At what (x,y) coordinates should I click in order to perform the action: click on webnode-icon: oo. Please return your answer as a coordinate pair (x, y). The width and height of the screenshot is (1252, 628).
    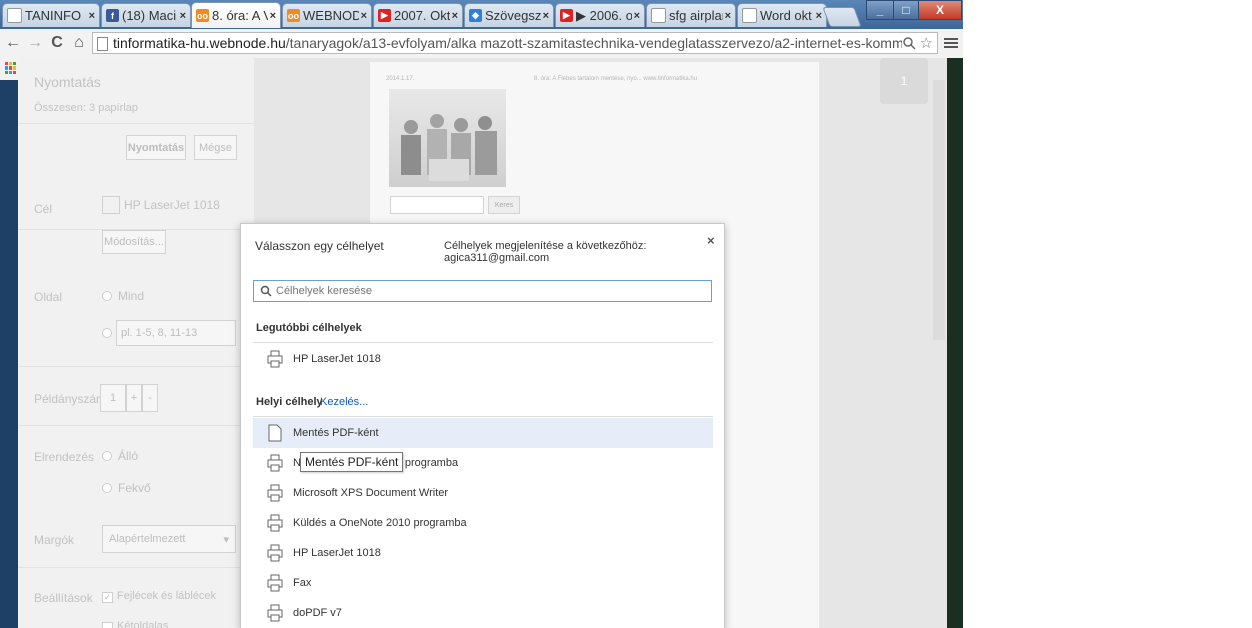
    Looking at the image, I should click on (202, 15).